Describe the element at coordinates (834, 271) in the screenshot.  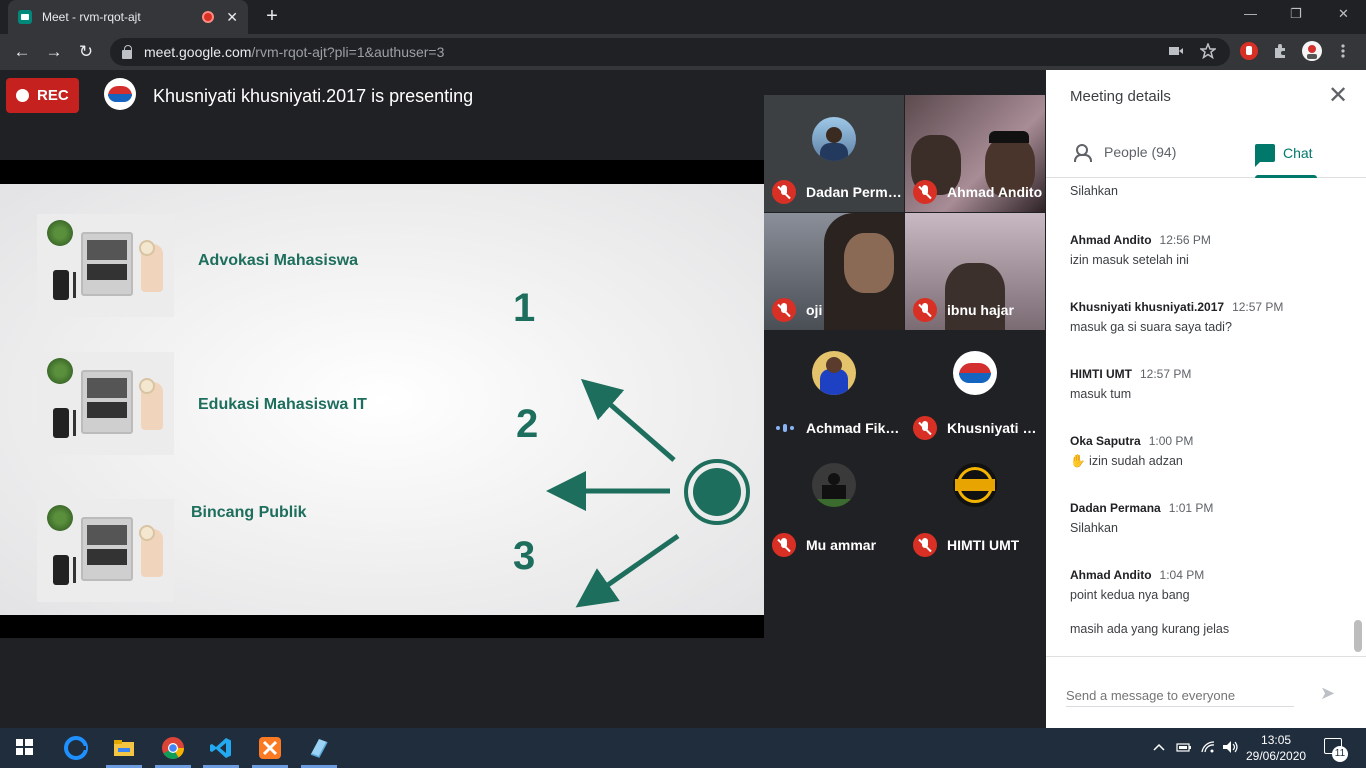
I see `participant-tile: oji` at that location.